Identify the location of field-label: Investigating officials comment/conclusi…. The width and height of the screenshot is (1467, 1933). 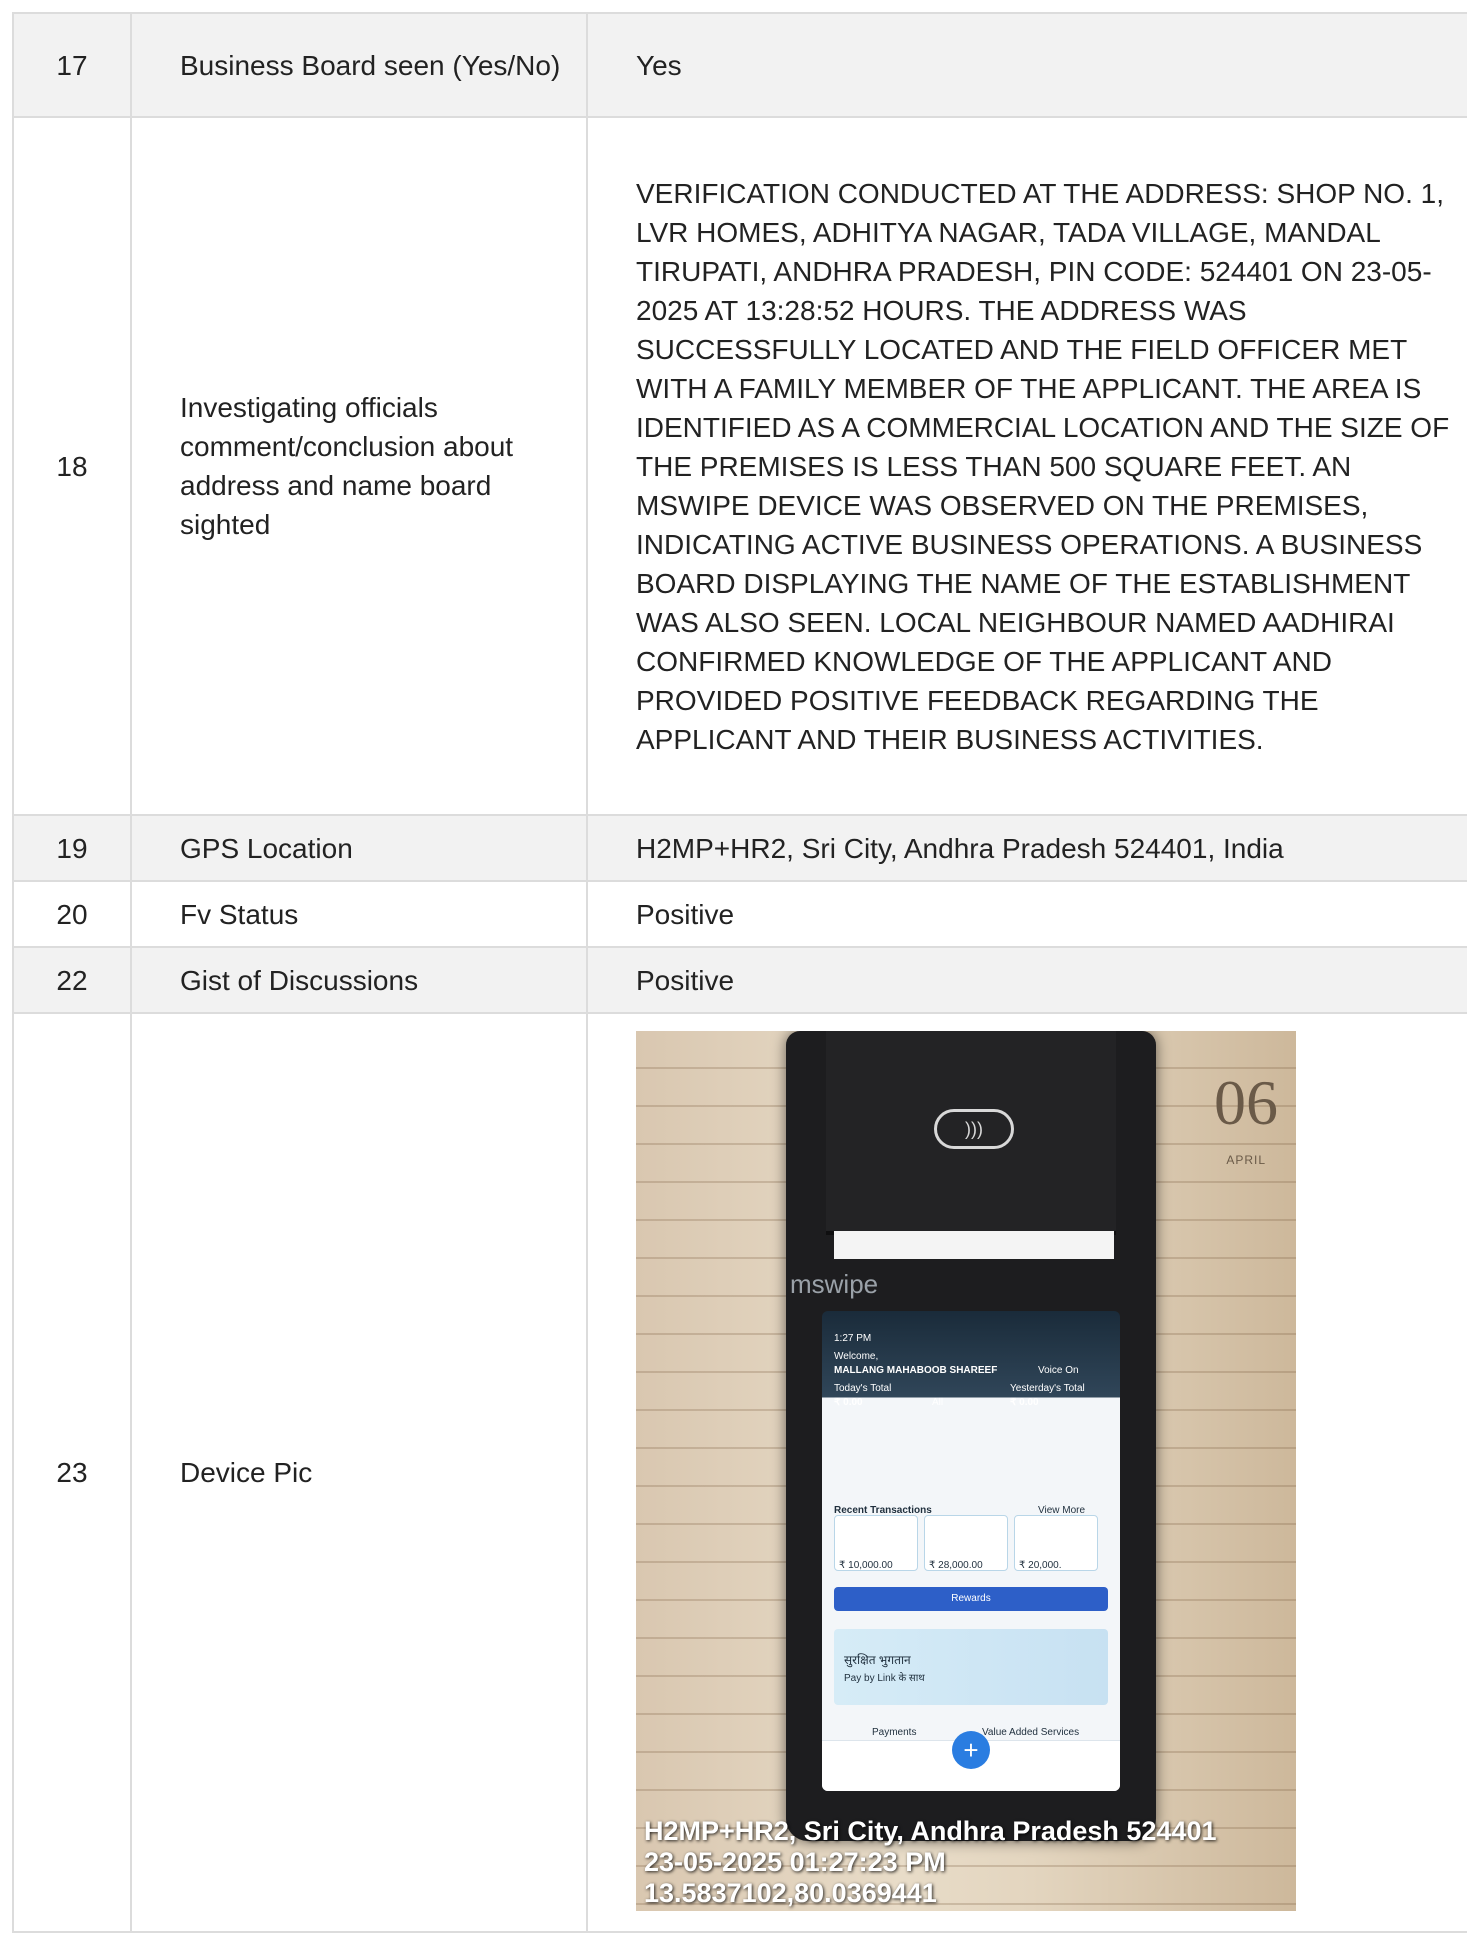
(359, 466).